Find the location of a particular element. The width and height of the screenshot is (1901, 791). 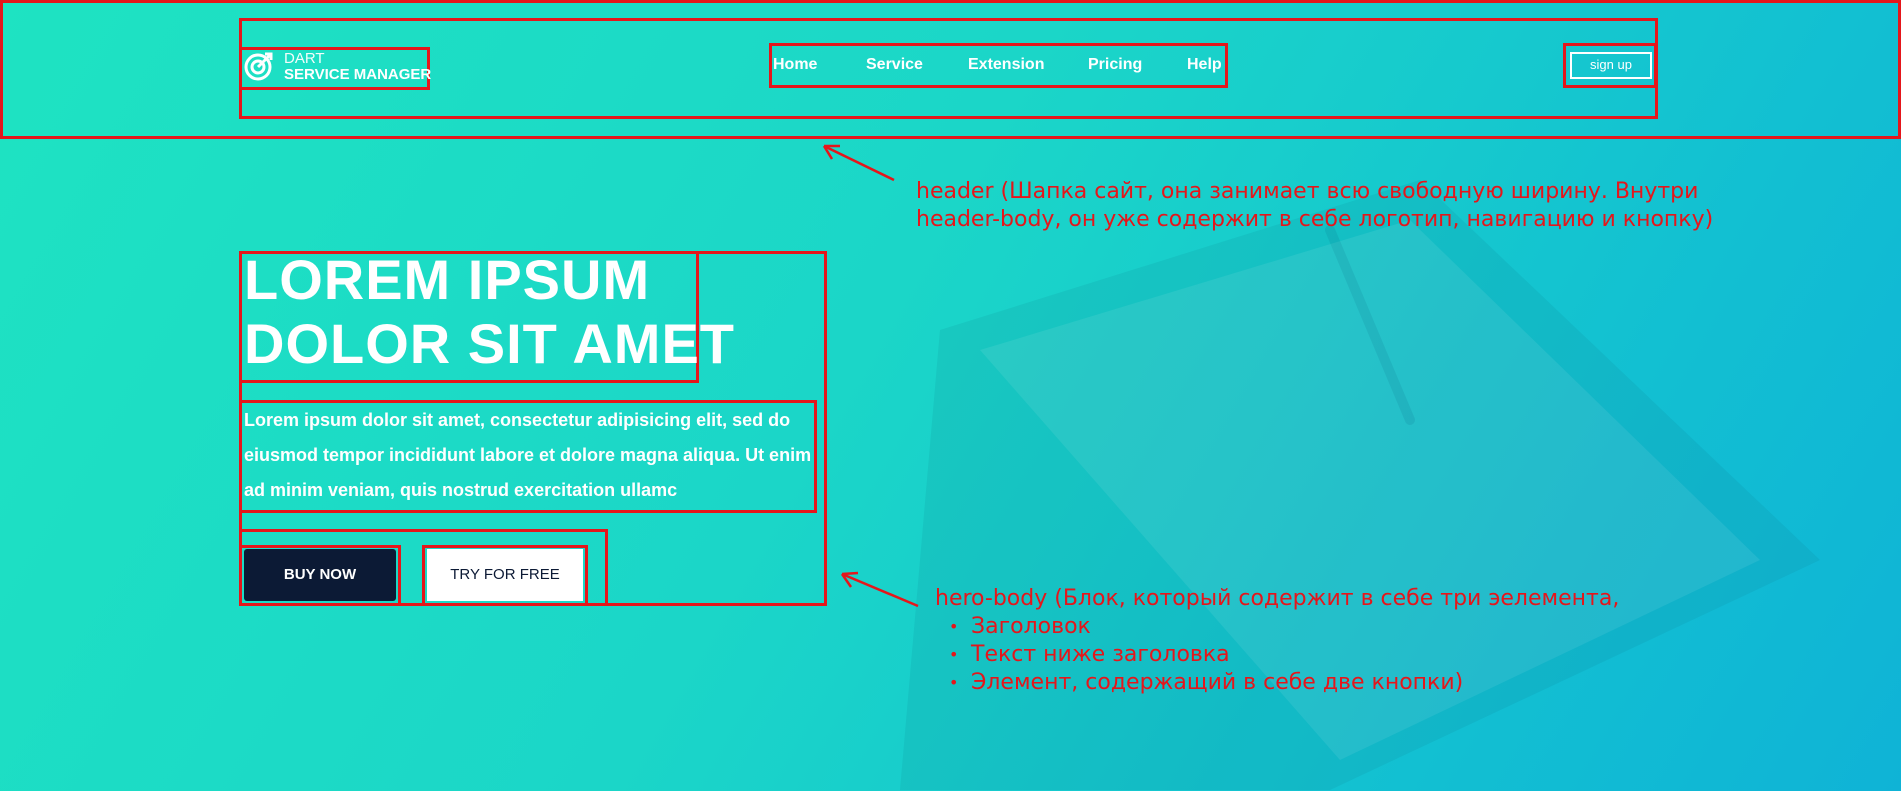

hero-annotation-item: Текст ниже заголовка is located at coordinates (1277, 655).